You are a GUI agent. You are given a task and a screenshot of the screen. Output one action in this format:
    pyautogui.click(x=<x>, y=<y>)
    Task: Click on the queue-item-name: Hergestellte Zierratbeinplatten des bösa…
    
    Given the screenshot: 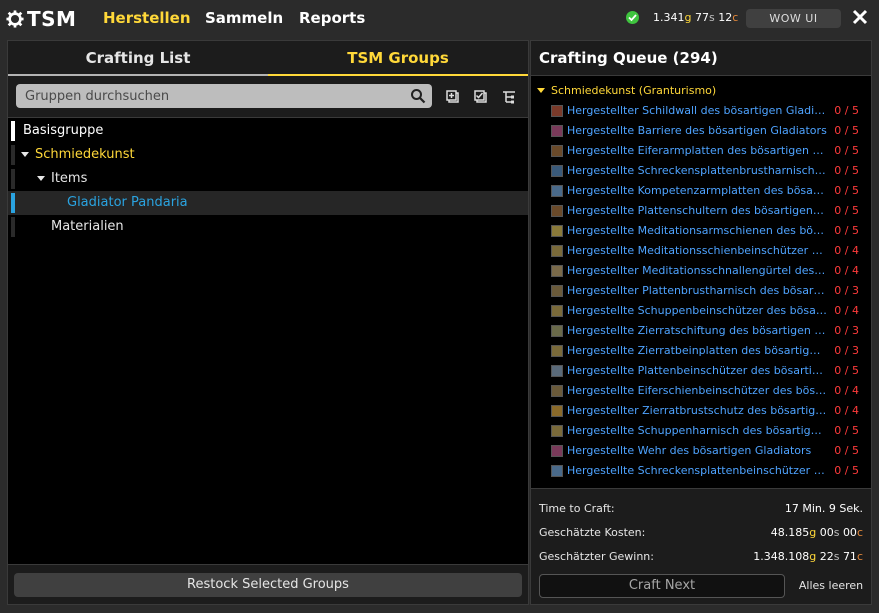 What is the action you would take?
    pyautogui.click(x=697, y=351)
    